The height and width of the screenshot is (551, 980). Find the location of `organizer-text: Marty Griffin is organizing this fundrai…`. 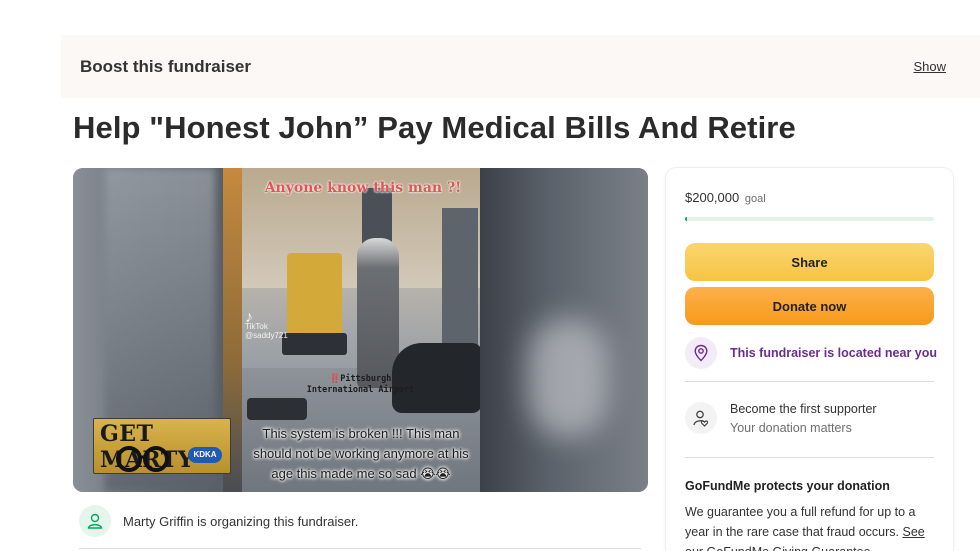

organizer-text: Marty Griffin is organizing this fundrai… is located at coordinates (241, 521).